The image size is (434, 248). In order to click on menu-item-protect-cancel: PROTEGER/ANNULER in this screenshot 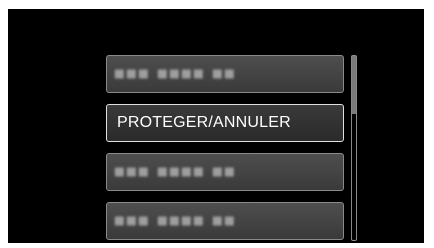, I will do `click(225, 123)`.